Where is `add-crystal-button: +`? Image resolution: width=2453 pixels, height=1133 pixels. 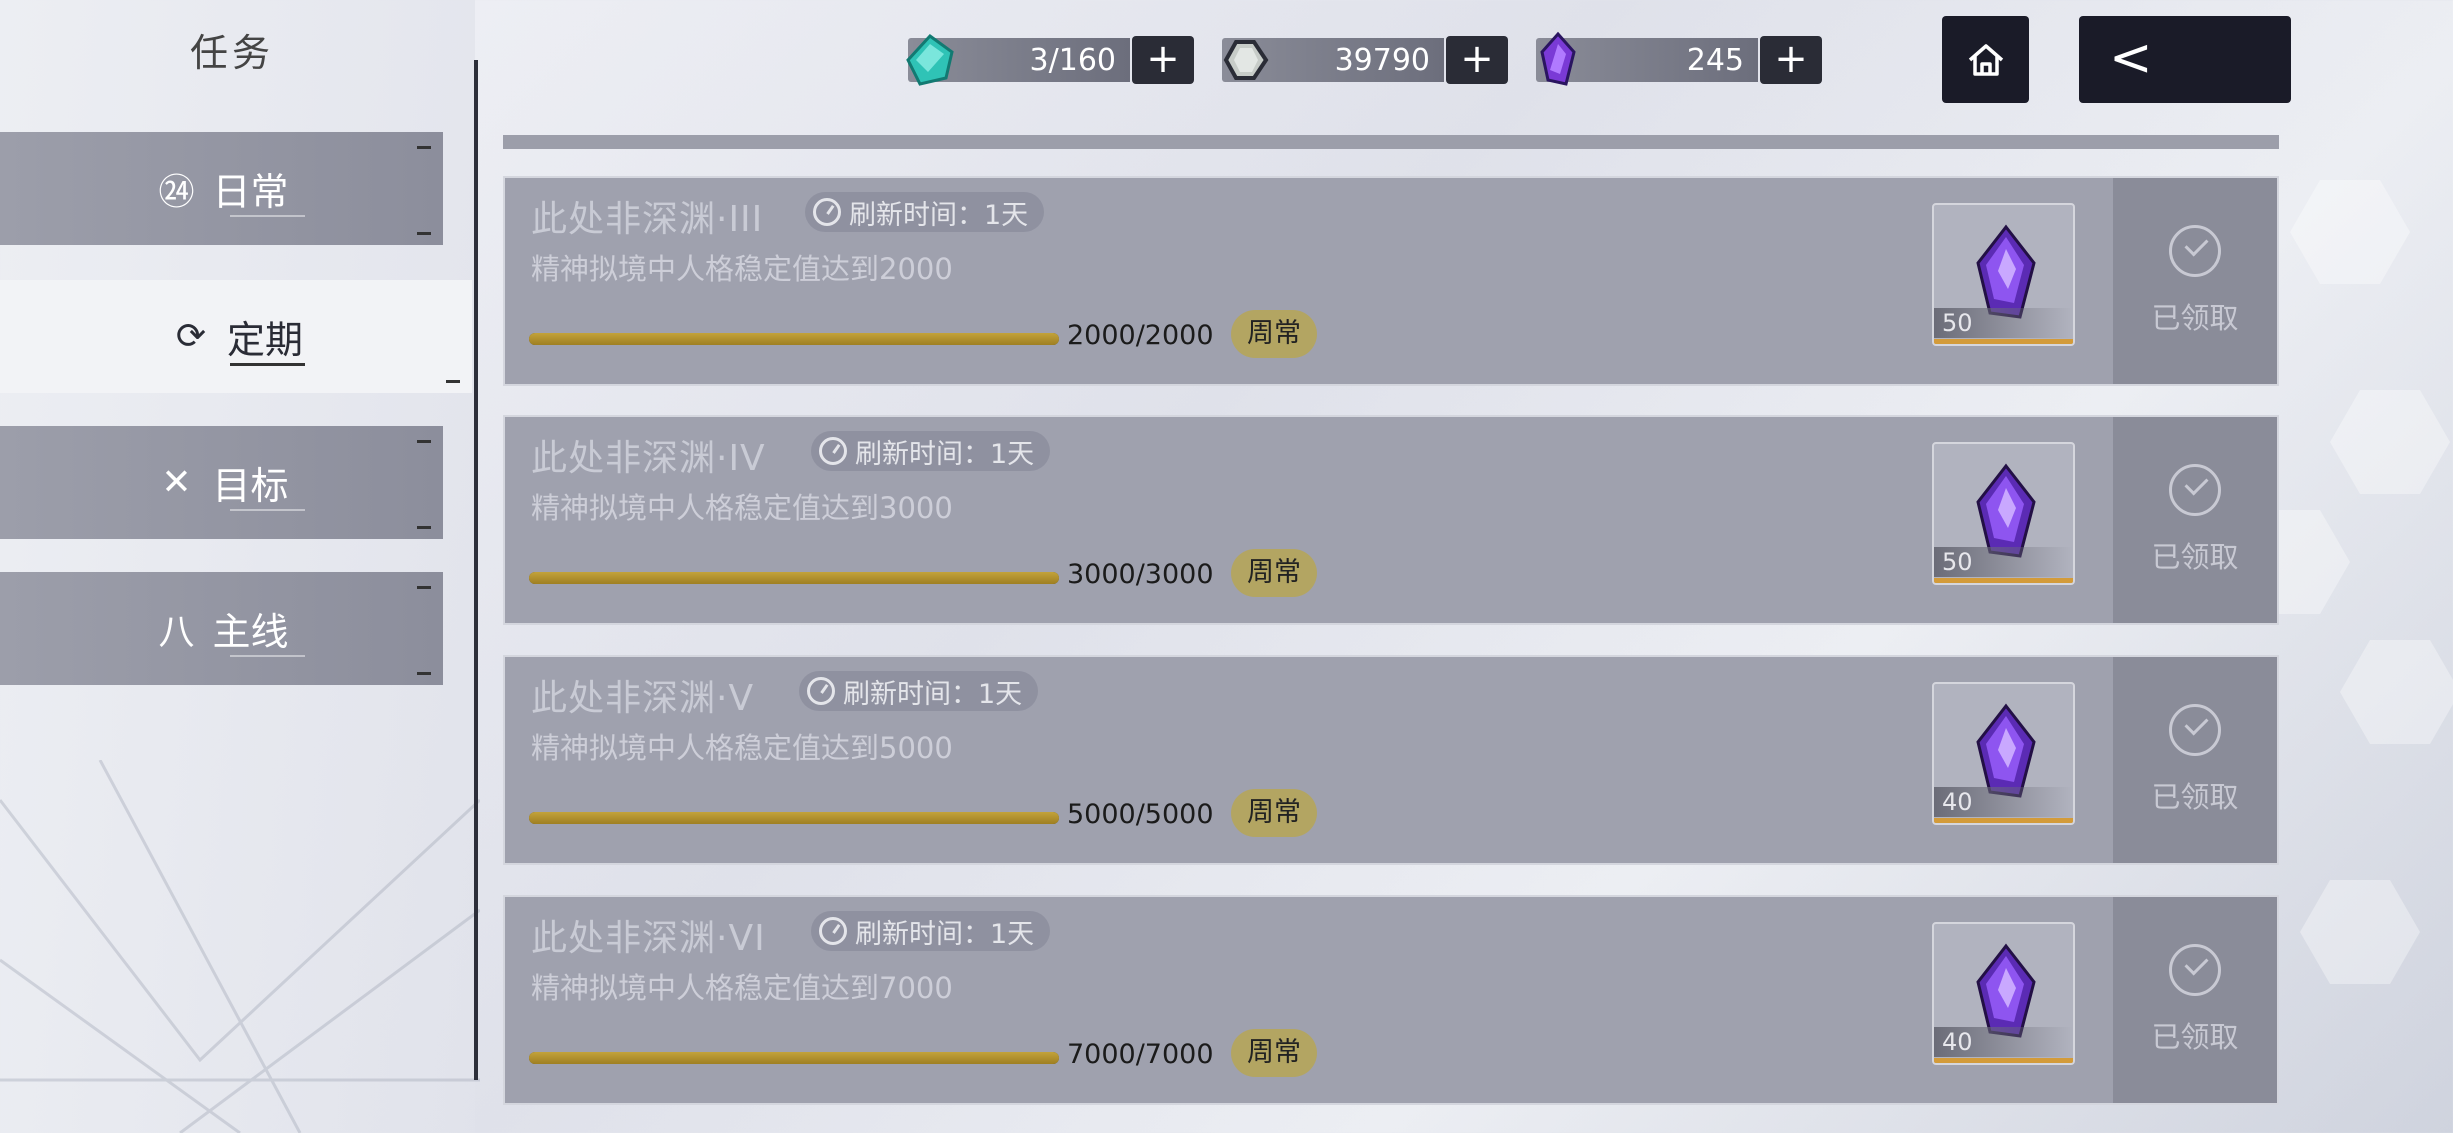 add-crystal-button: + is located at coordinates (1791, 60).